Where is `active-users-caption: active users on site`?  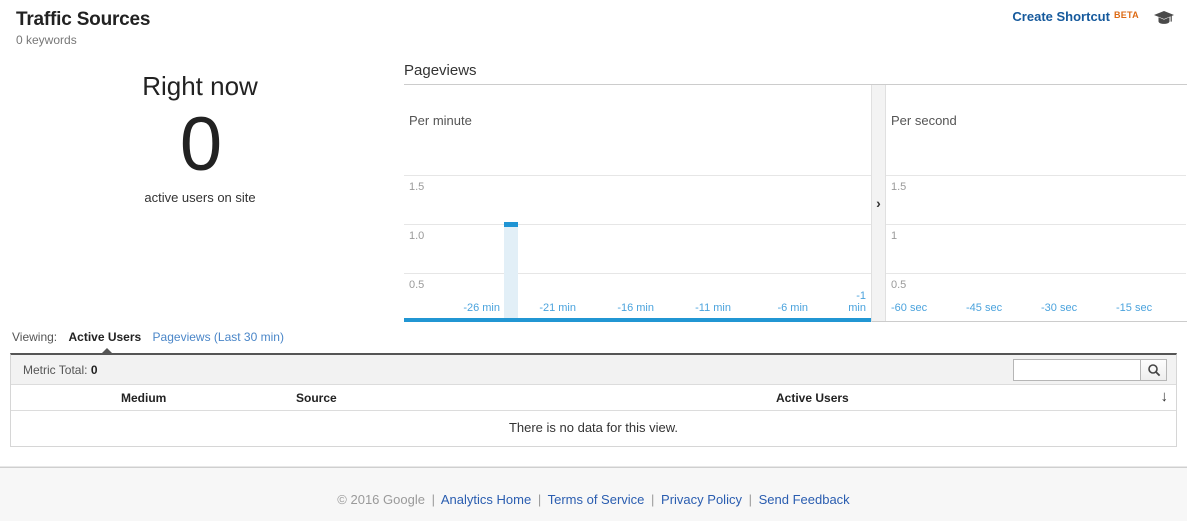 active-users-caption: active users on site is located at coordinates (200, 197).